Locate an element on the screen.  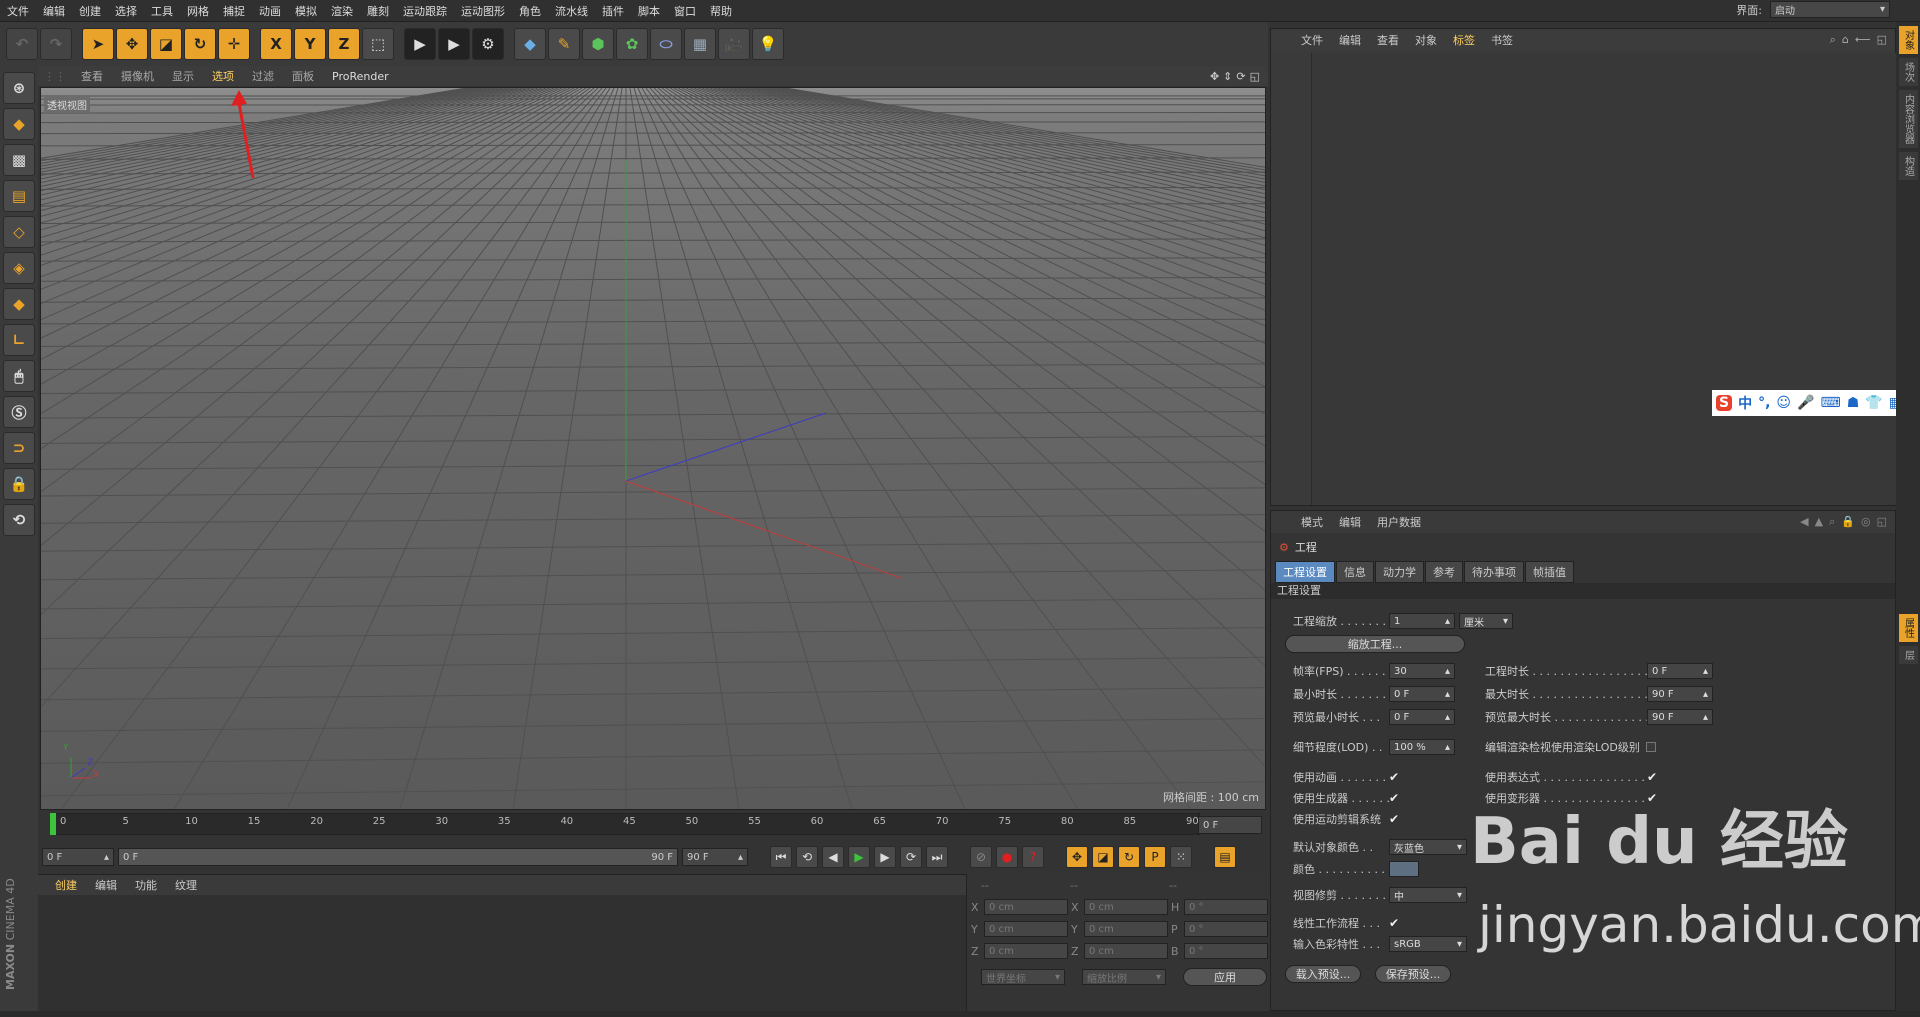
max-time-field: 90 F ▴ is located at coordinates (1680, 694).